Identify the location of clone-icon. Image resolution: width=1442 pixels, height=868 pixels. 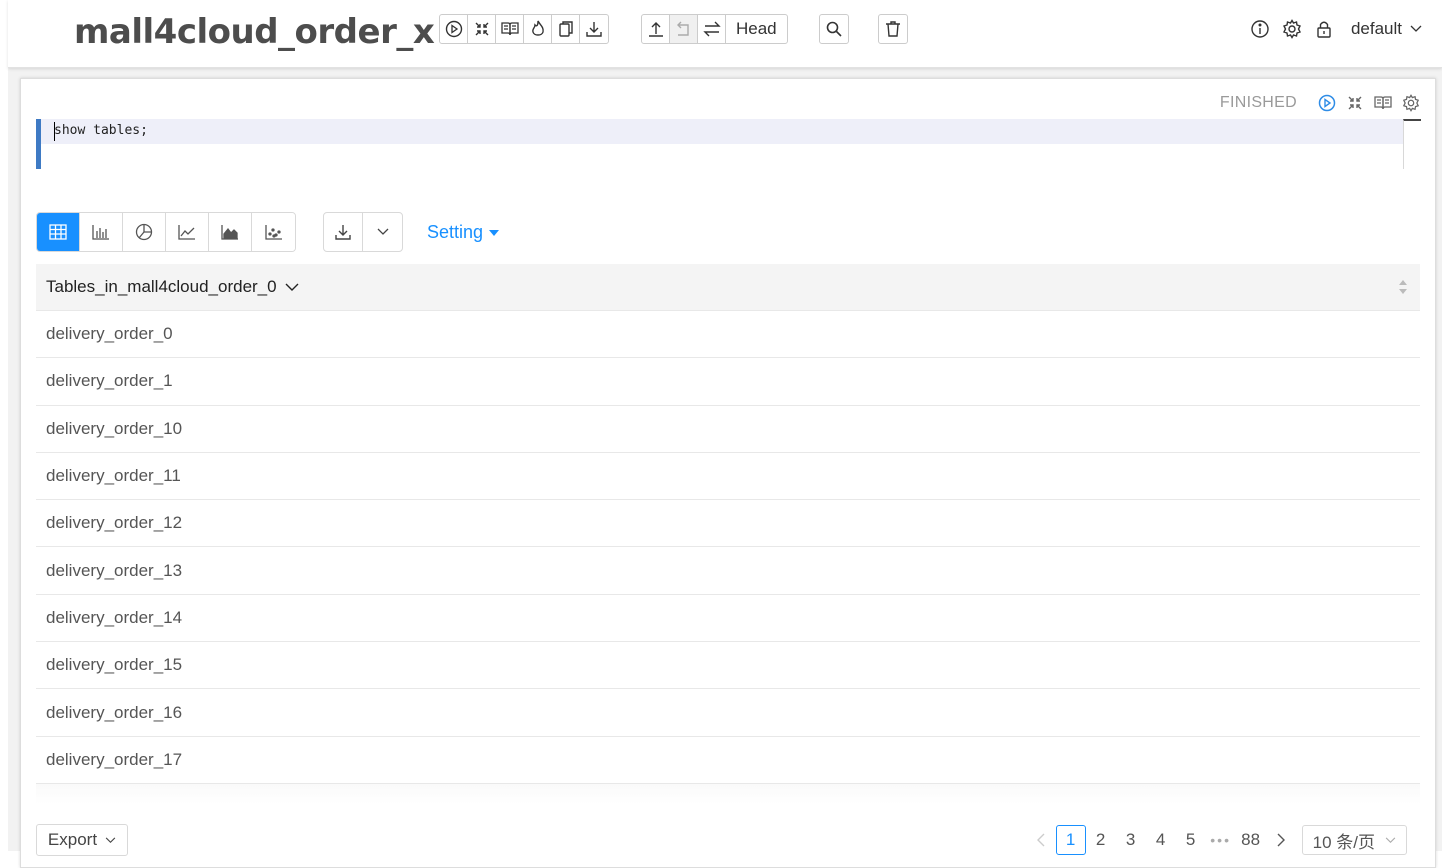
(566, 29).